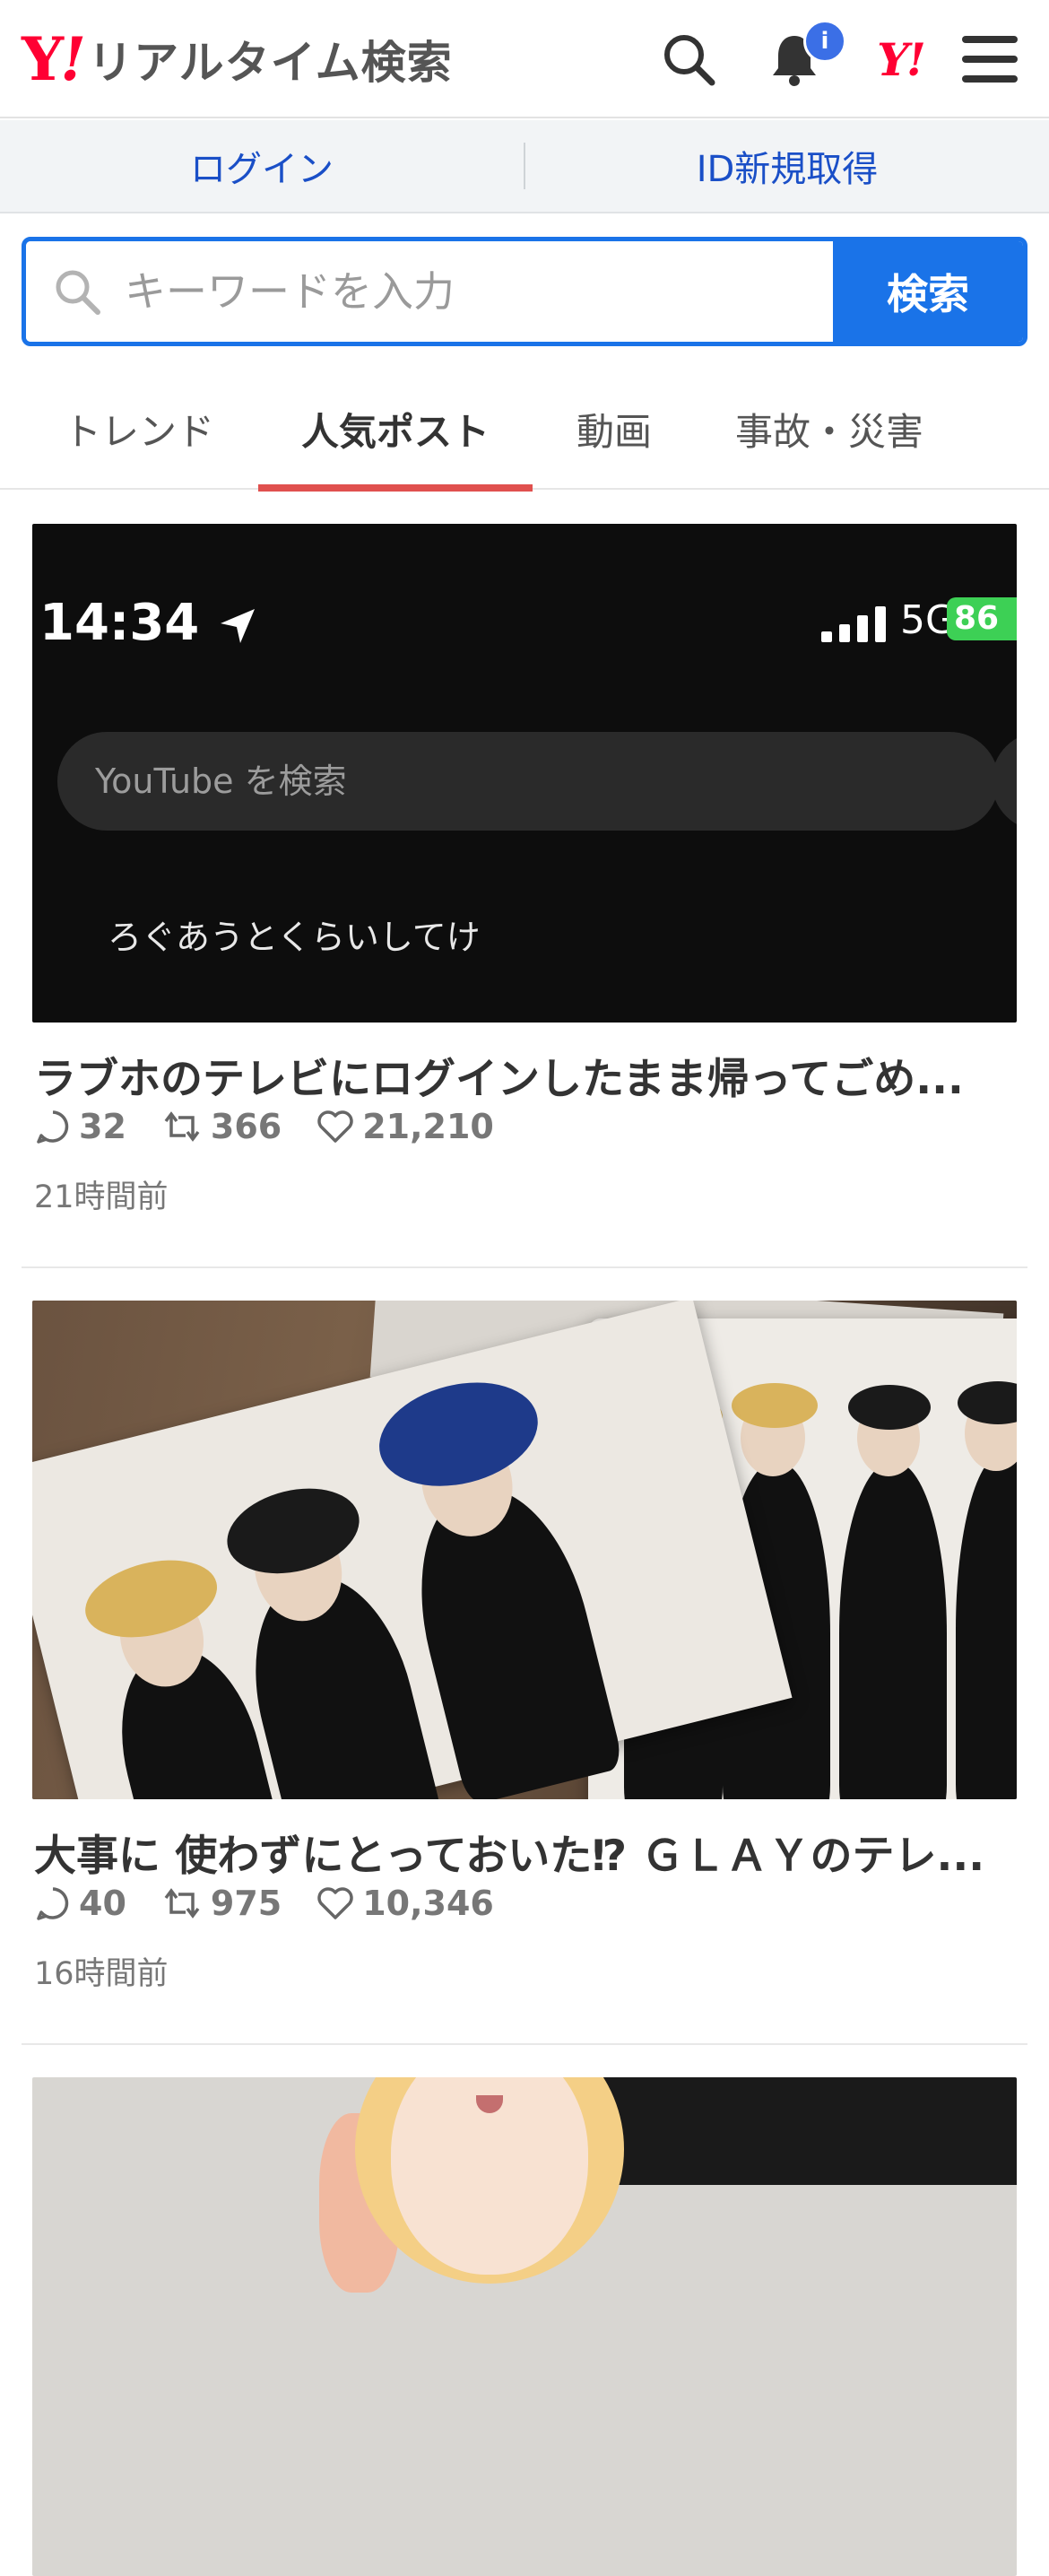 Image resolution: width=1049 pixels, height=2576 pixels. Describe the element at coordinates (990, 59) in the screenshot. I see `menu-icon` at that location.